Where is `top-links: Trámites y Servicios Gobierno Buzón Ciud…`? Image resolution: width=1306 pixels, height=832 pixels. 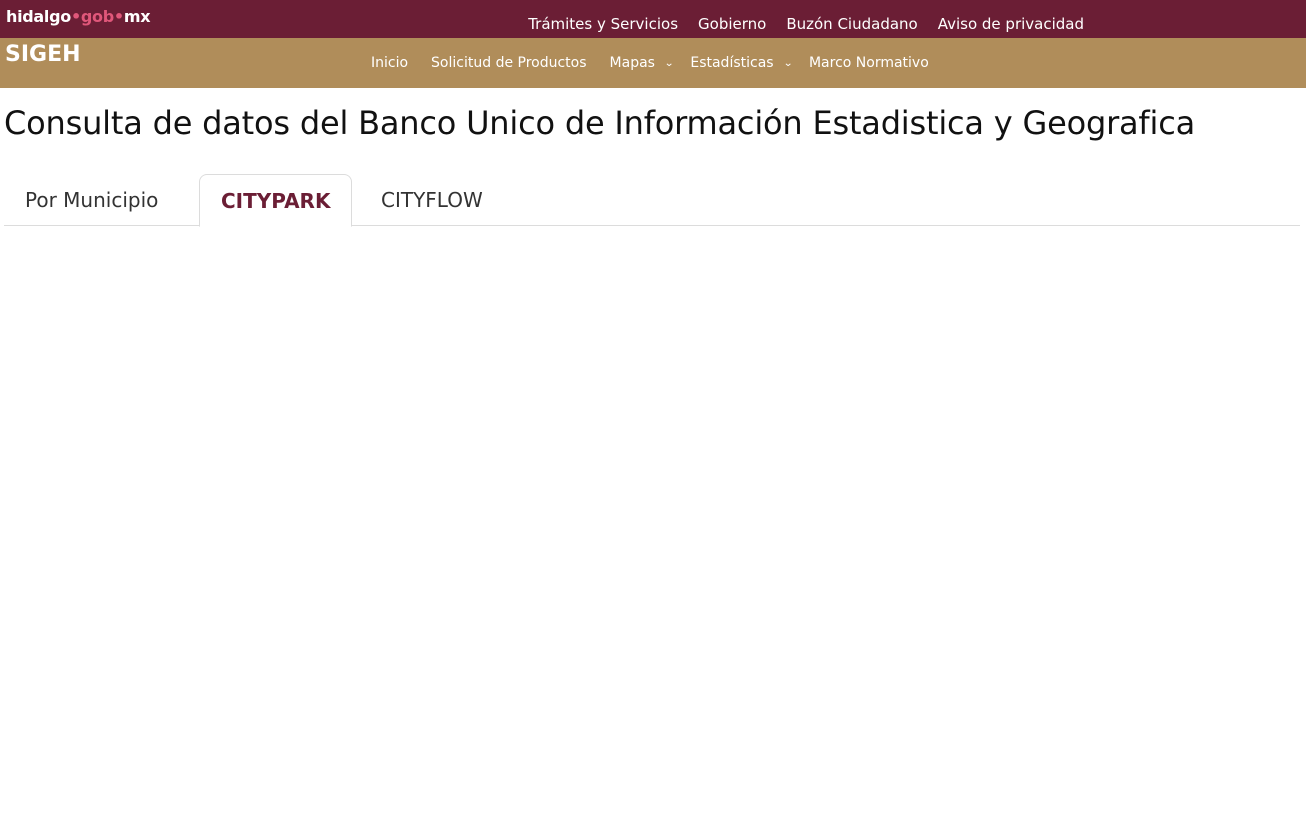 top-links: Trámites y Servicios Gobierno Buzón Ciud… is located at coordinates (806, 19).